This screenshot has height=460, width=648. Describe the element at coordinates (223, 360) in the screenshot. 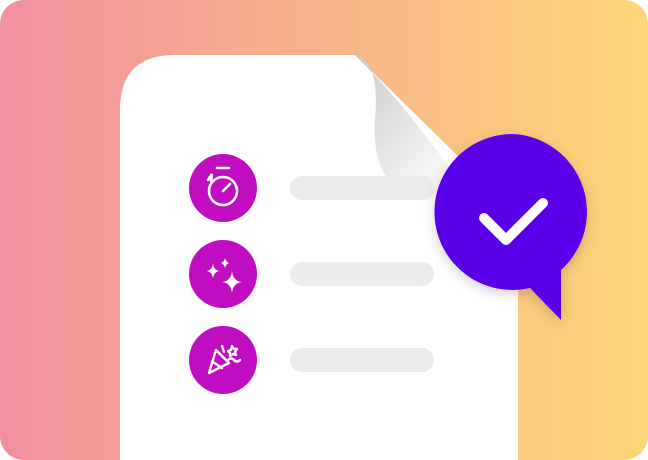

I see `party-popper-icon` at that location.